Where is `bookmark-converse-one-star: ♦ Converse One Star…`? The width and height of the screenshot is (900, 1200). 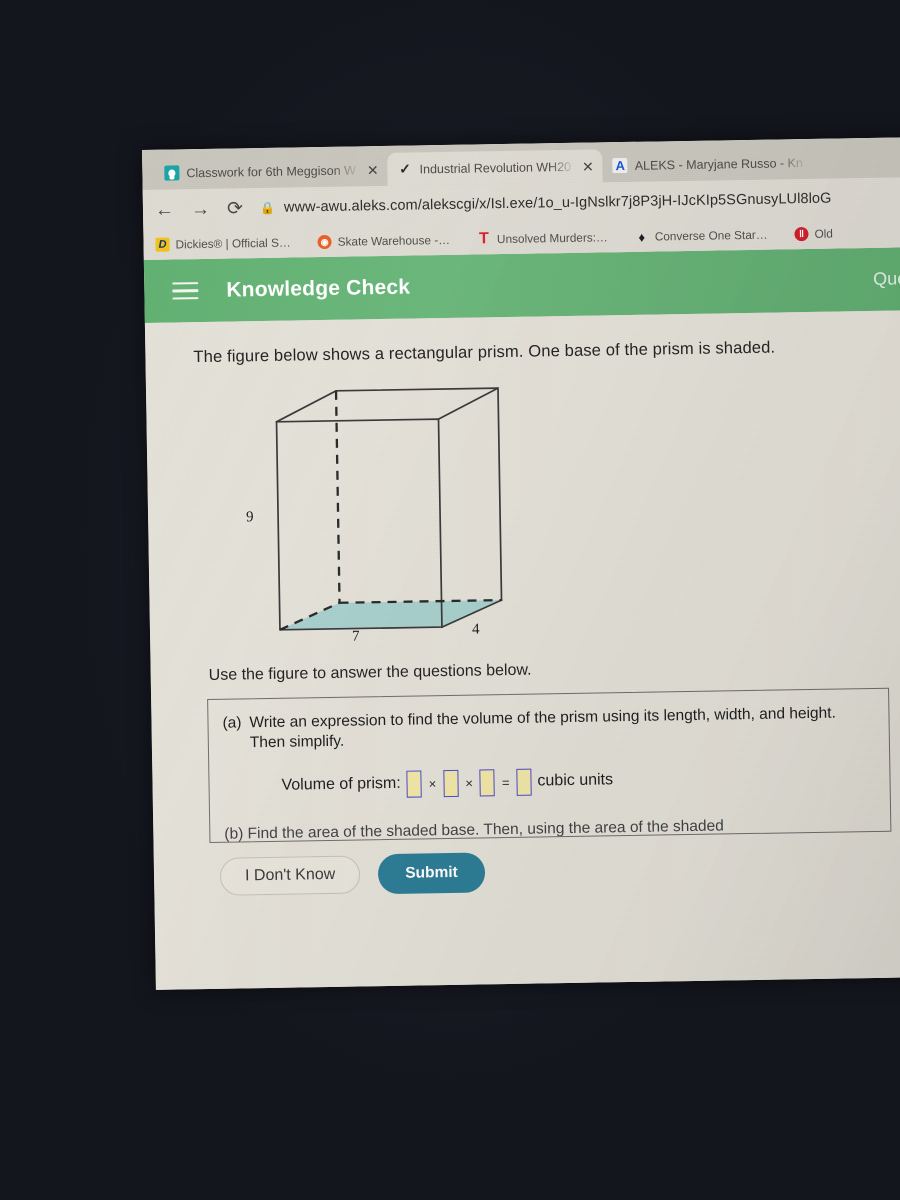 bookmark-converse-one-star: ♦ Converse One Star… is located at coordinates (701, 236).